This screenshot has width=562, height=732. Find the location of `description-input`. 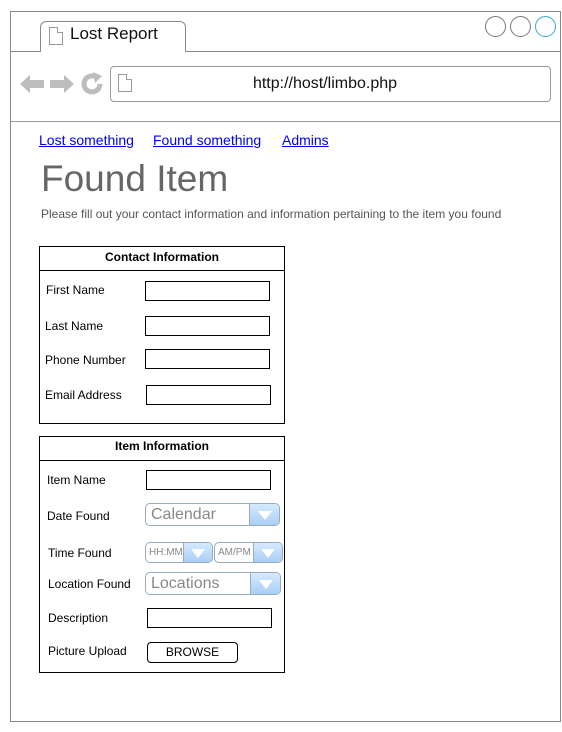

description-input is located at coordinates (209, 618).